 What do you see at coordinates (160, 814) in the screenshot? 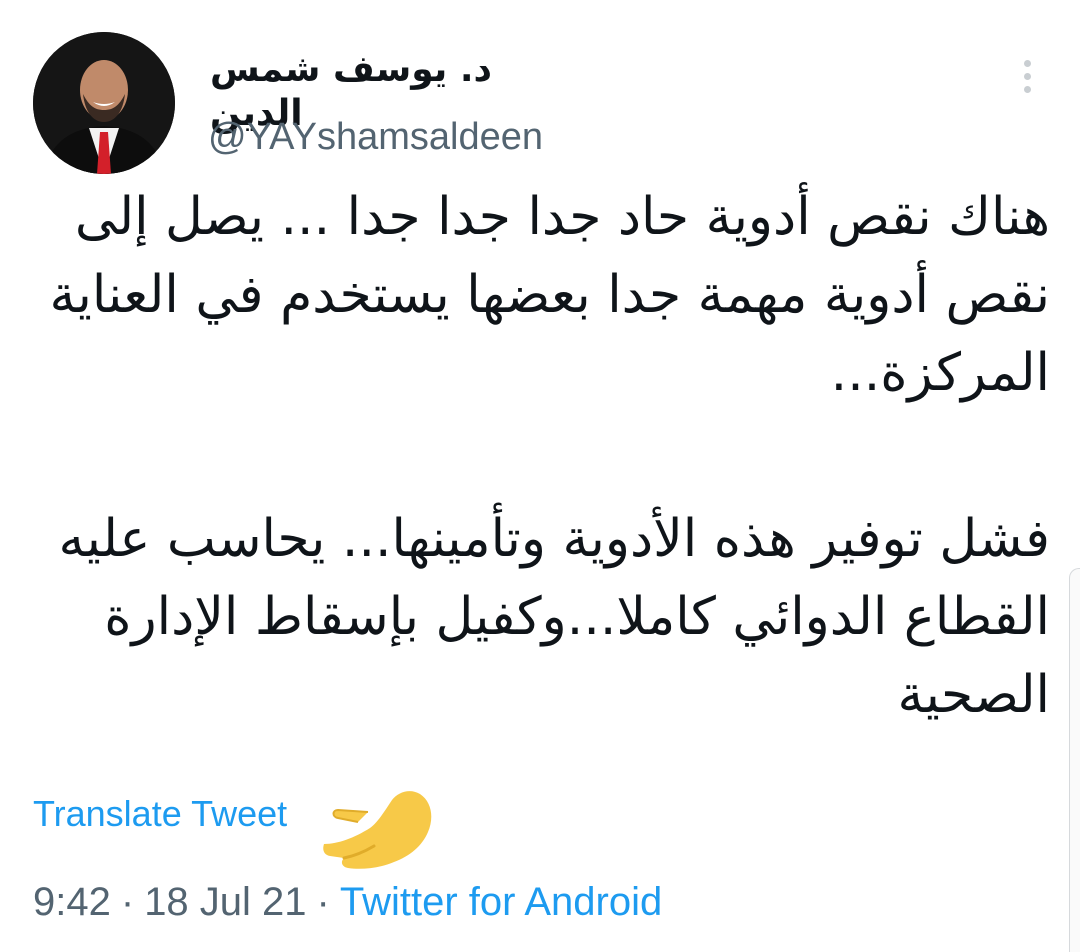
I see `translate-tweet-link: Translate Tweet` at bounding box center [160, 814].